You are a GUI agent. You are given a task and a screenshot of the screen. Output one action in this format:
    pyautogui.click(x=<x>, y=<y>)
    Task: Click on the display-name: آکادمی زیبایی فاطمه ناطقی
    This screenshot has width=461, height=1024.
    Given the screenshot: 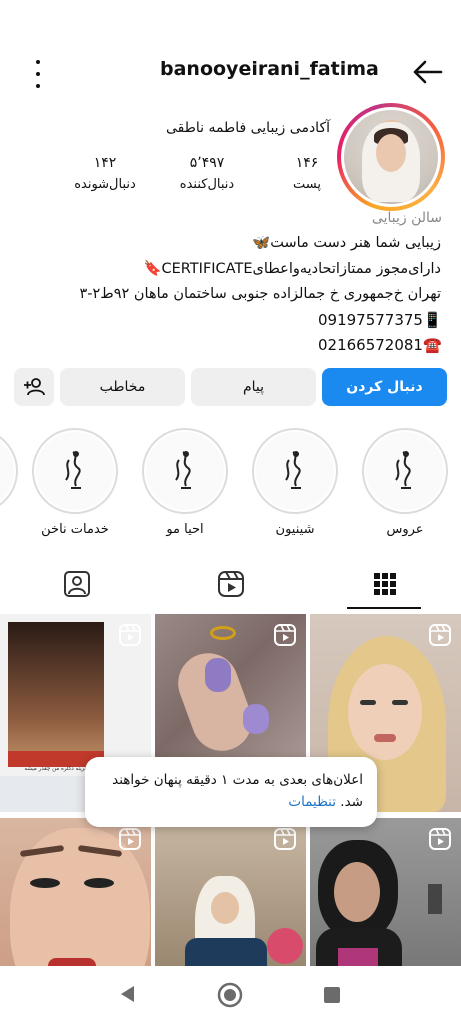 What is the action you would take?
    pyautogui.click(x=247, y=128)
    